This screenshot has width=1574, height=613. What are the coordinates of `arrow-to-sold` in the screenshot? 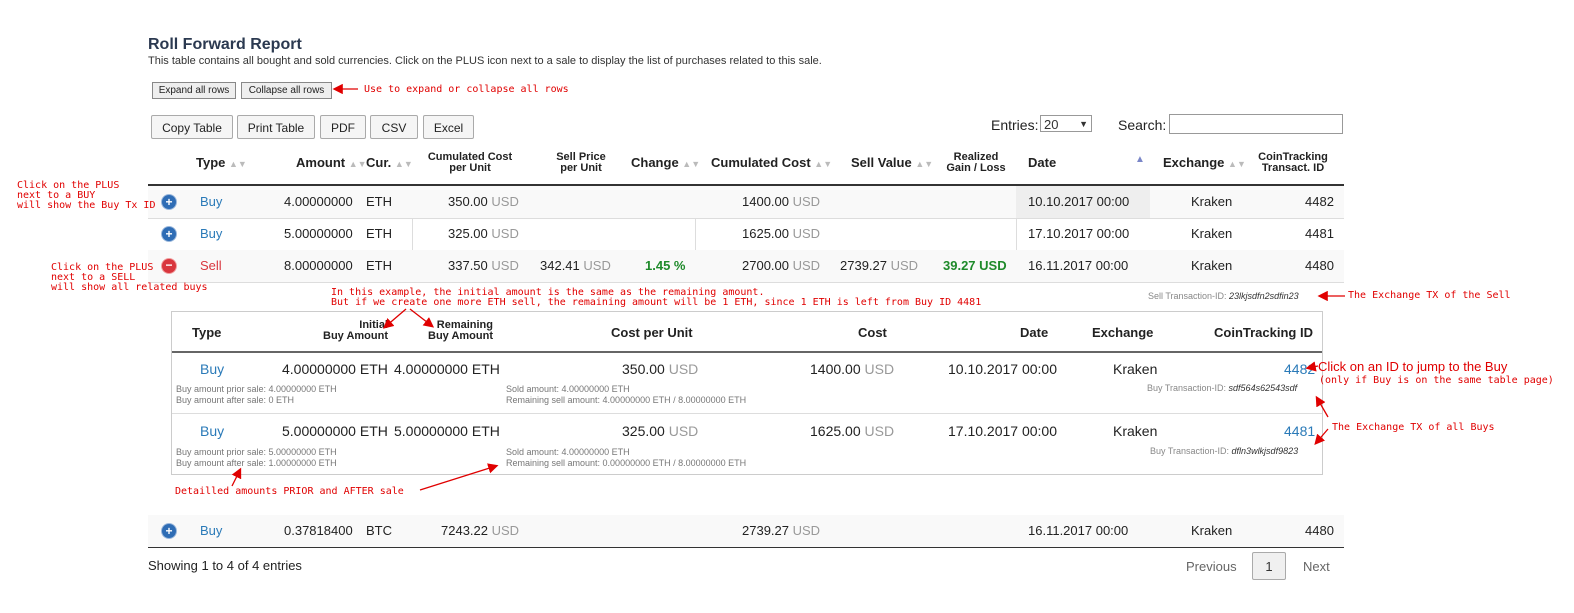 It's located at (459, 477).